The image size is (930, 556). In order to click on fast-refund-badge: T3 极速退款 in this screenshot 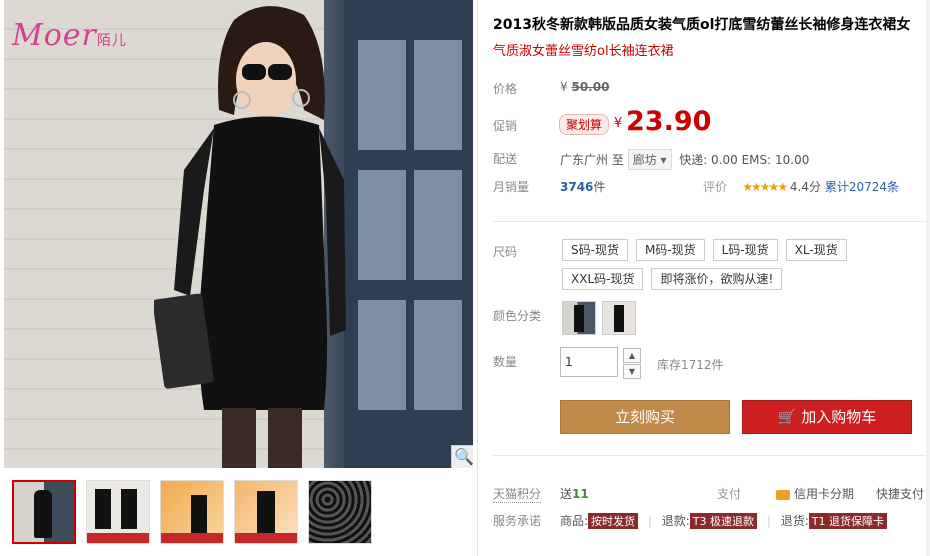, I will do `click(723, 521)`.